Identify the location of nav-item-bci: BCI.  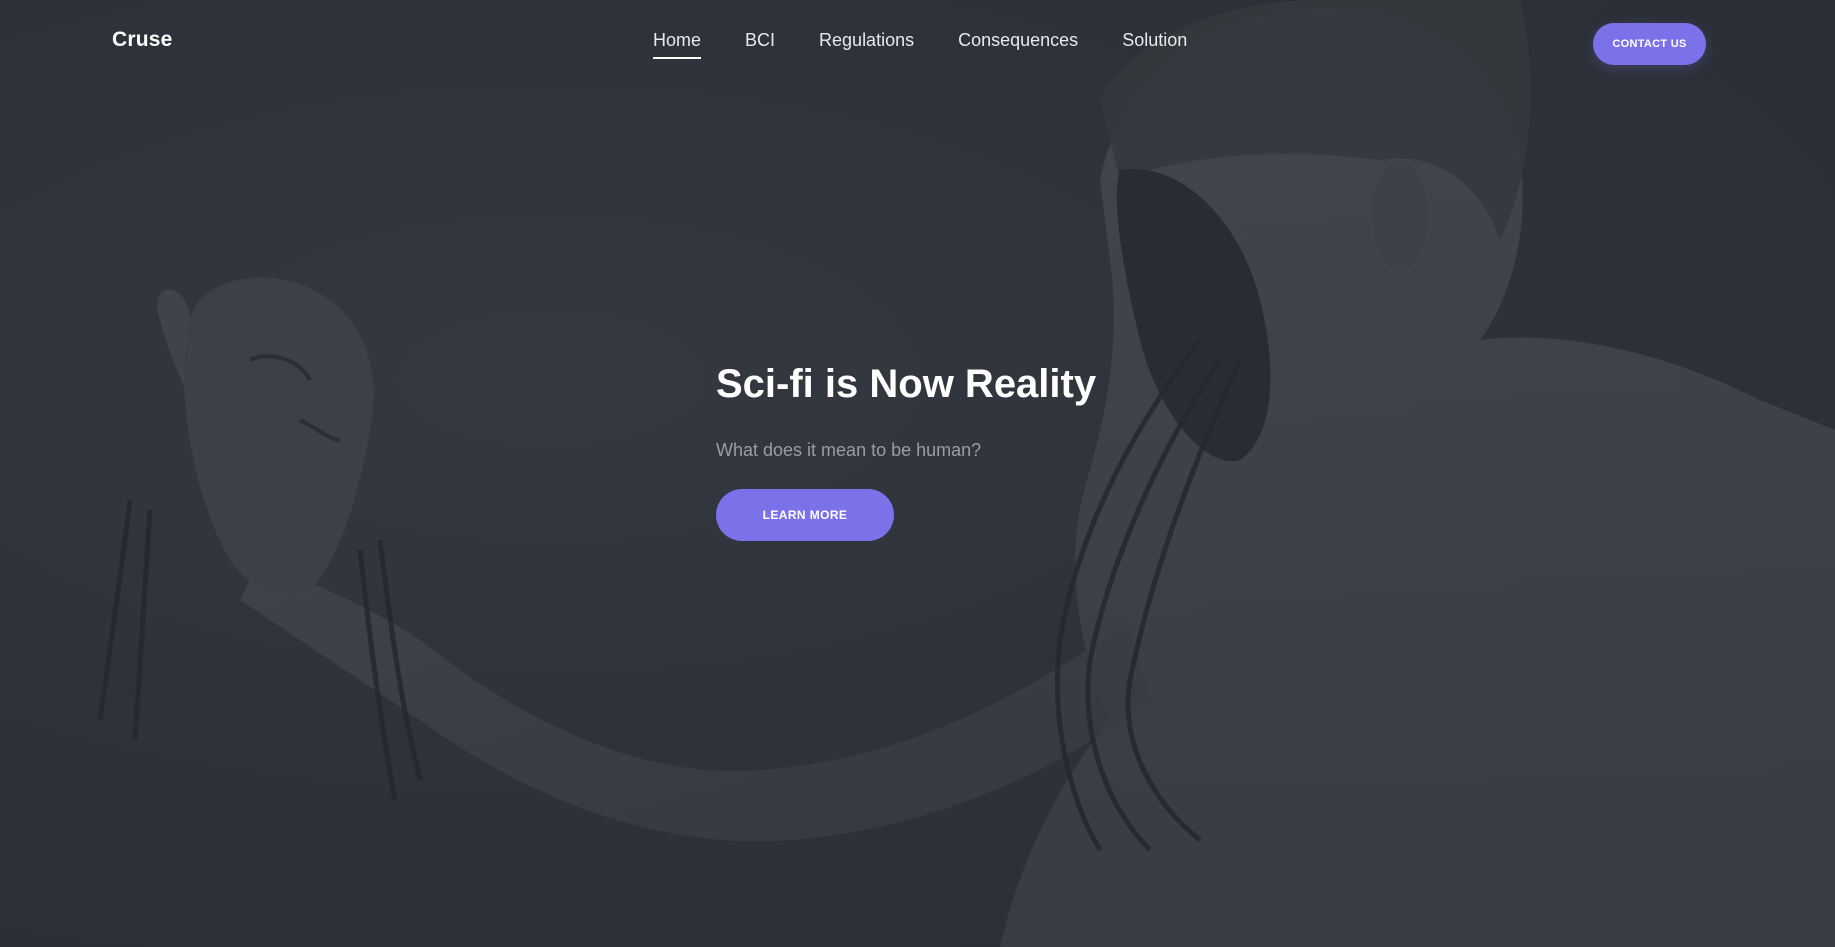
(760, 43).